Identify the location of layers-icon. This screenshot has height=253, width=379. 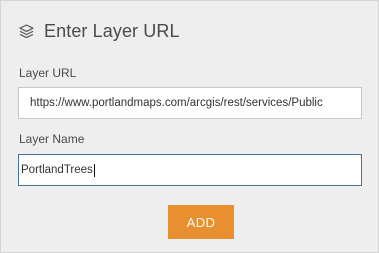
(26, 31).